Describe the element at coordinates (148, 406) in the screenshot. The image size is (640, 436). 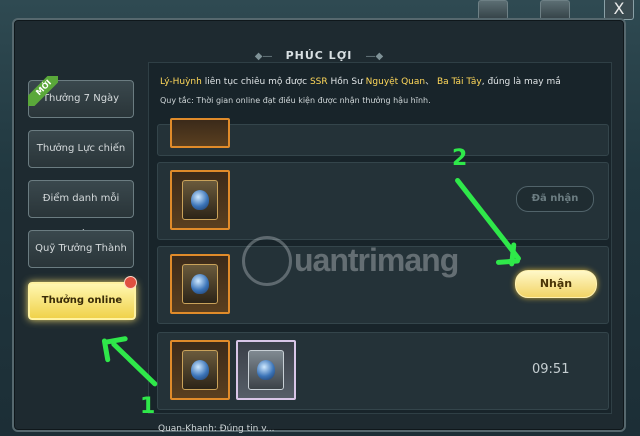
I see `step-number-1: 1` at that location.